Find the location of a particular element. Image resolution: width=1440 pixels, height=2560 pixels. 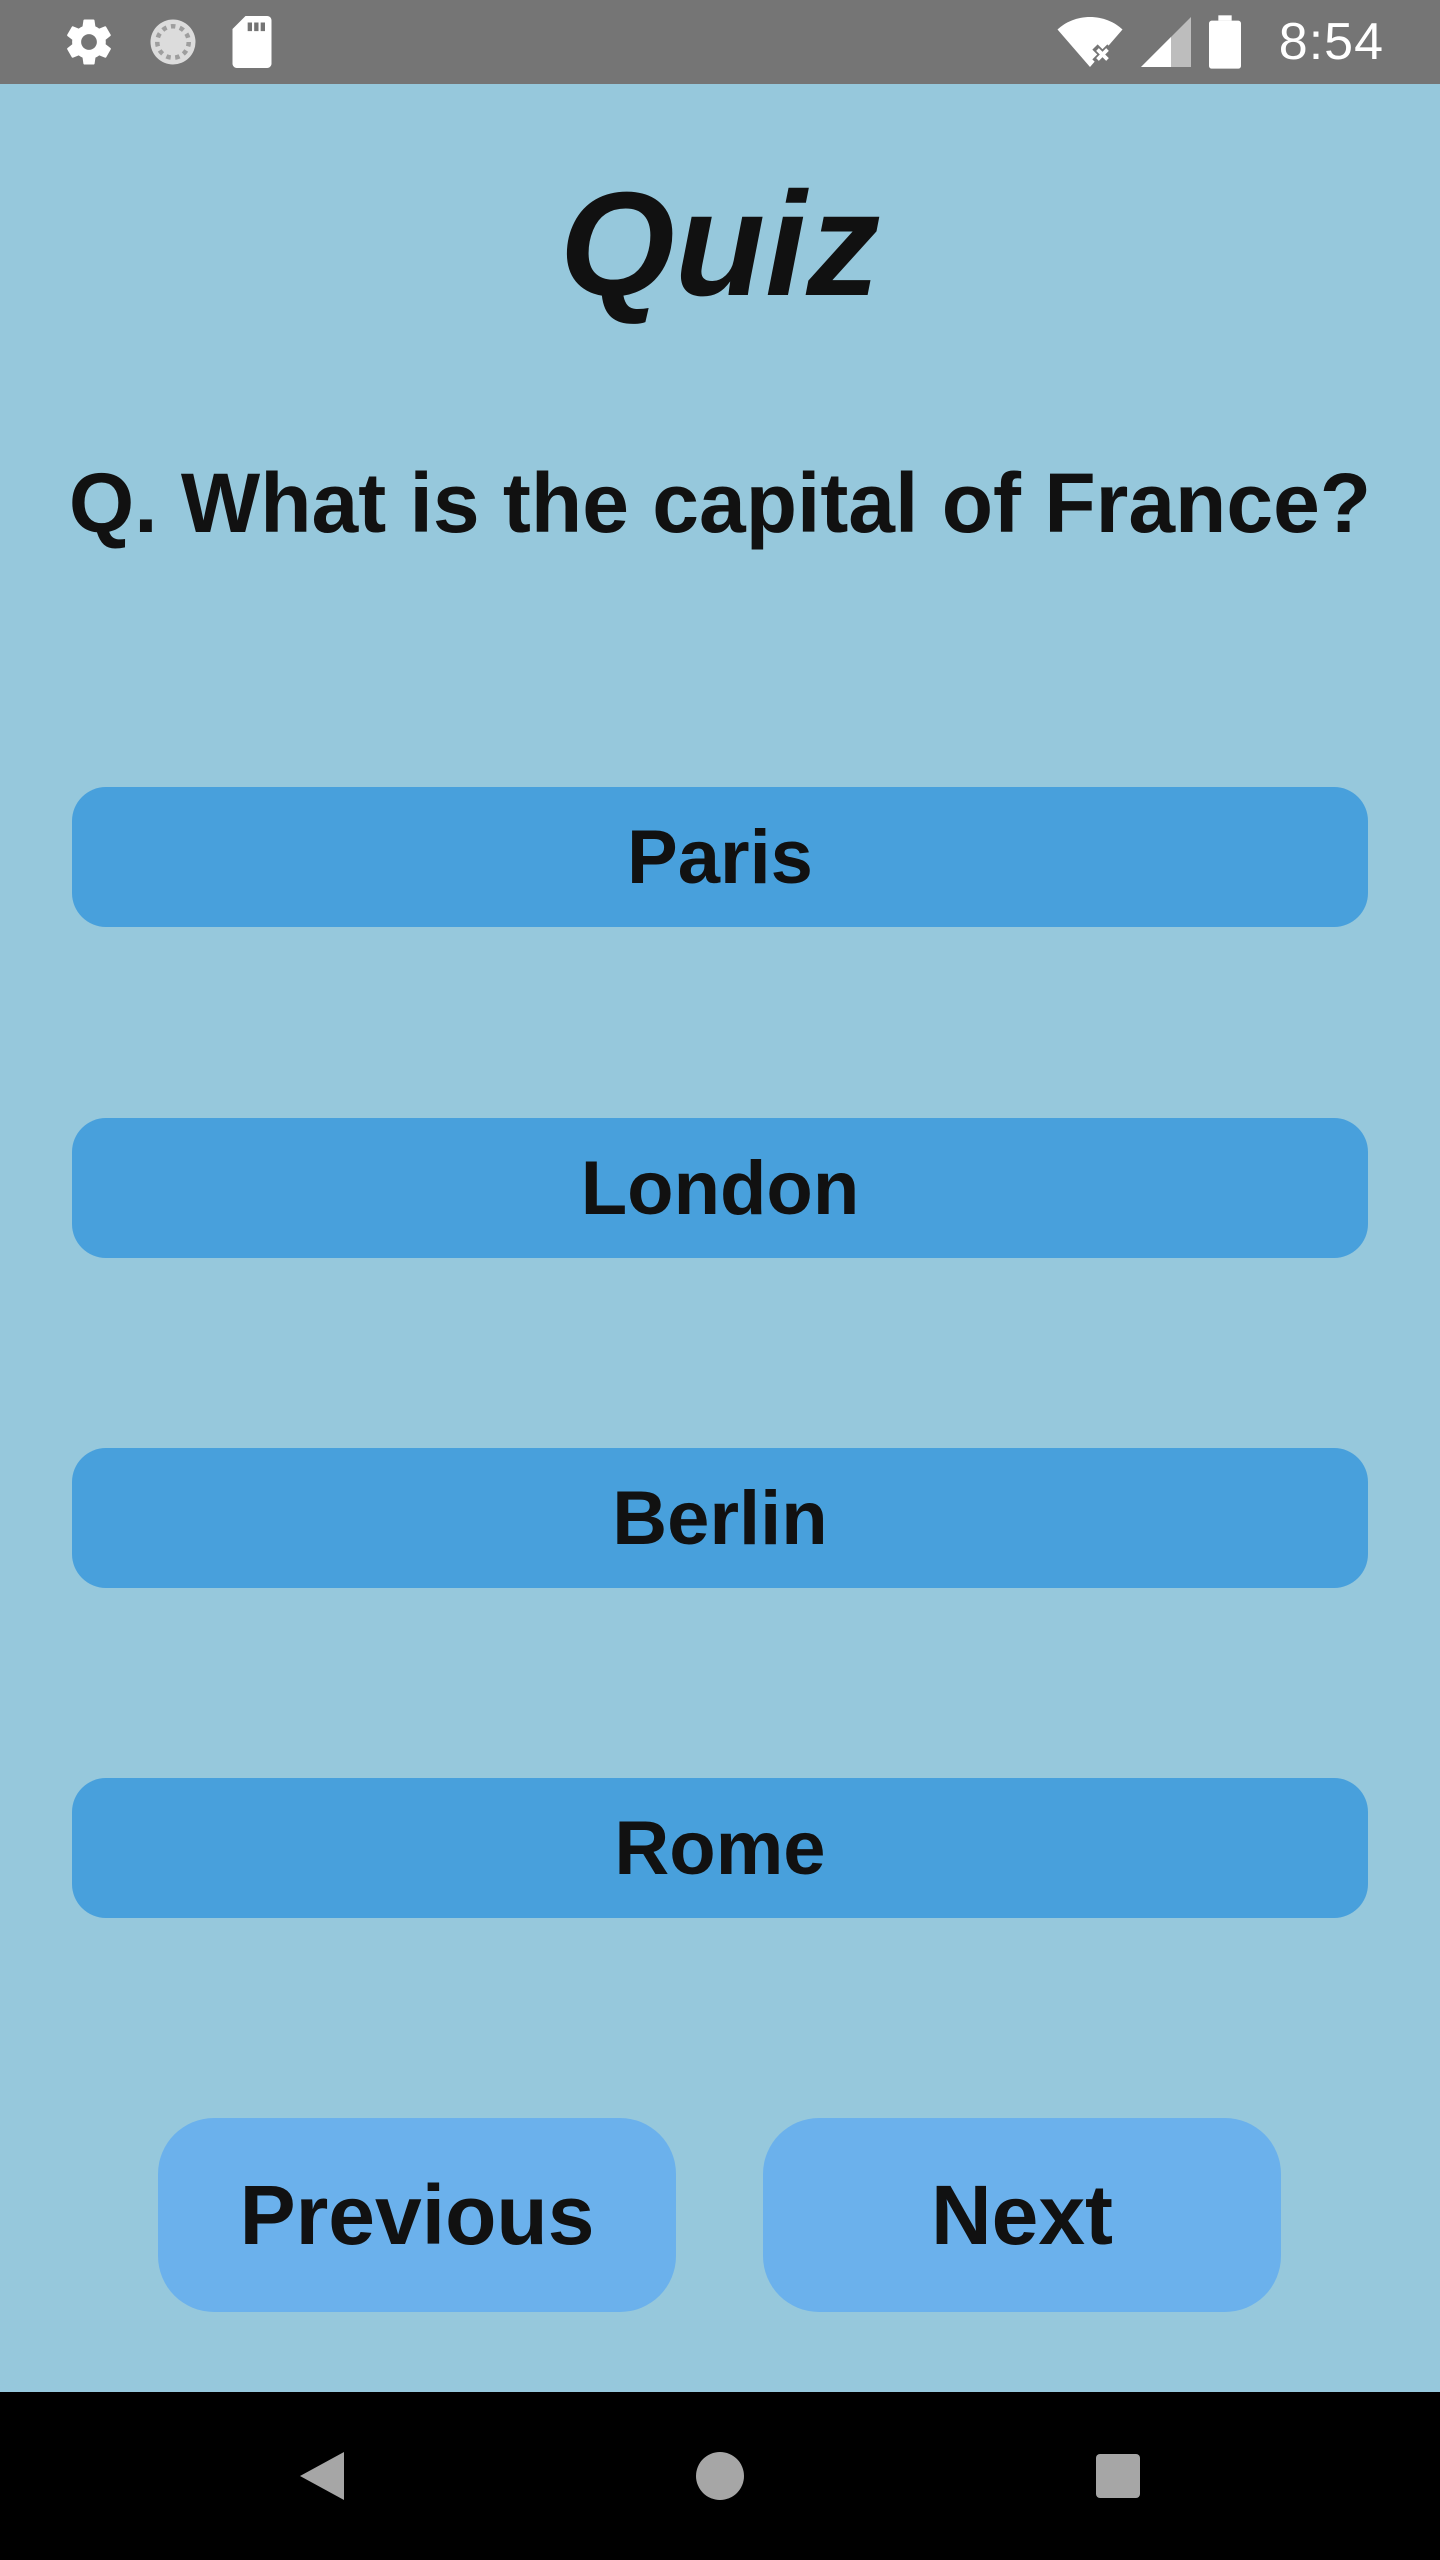

signal-icon is located at coordinates (1165, 42).